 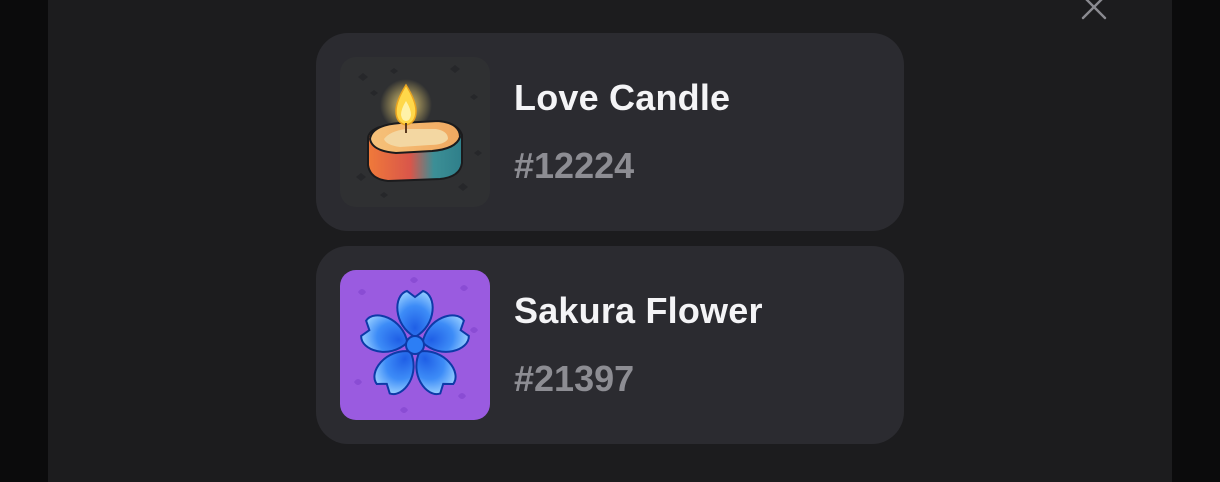 I want to click on gift-number: #21397, so click(x=574, y=378).